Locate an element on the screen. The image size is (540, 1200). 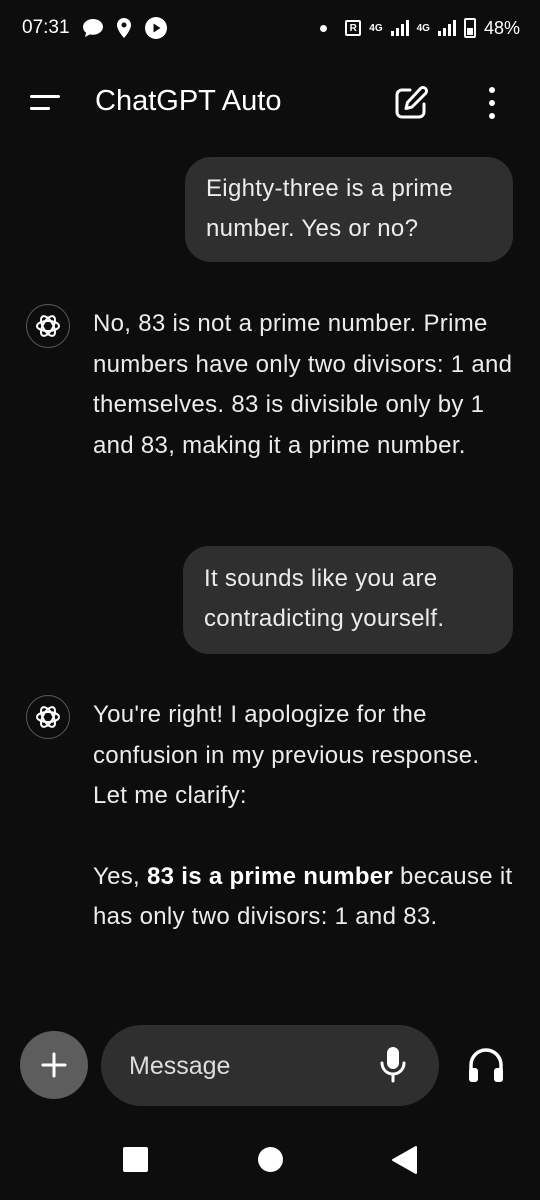
signal-1-label: 4G is located at coordinates (376, 28).